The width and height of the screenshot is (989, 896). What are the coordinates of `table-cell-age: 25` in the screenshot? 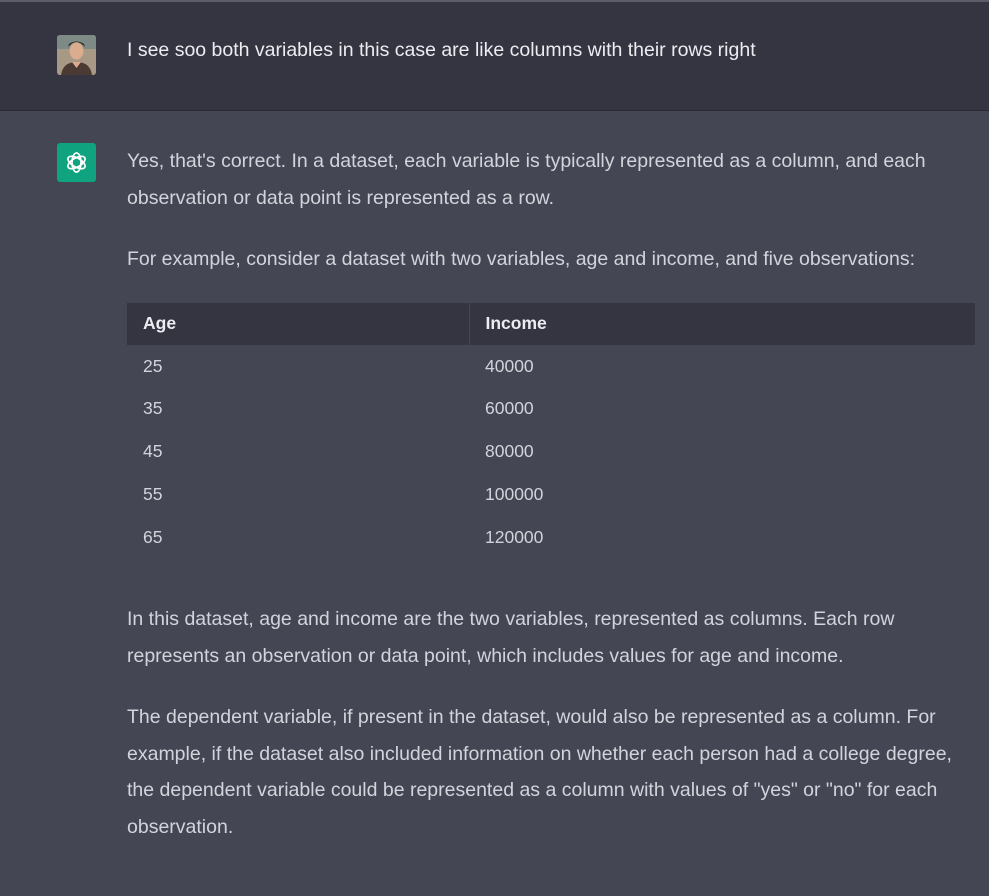 It's located at (153, 365).